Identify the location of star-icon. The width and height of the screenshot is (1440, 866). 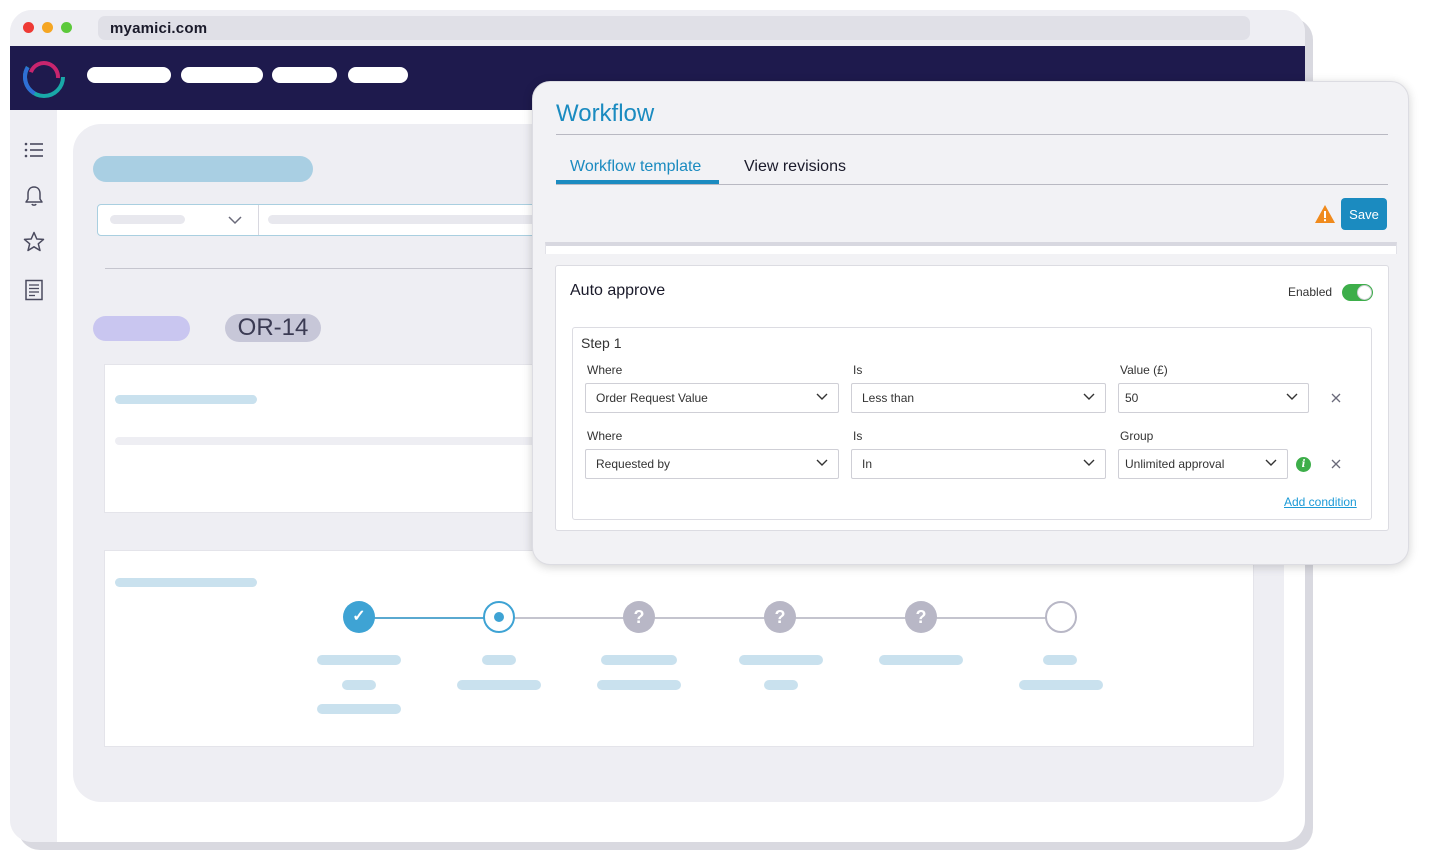
(34, 242).